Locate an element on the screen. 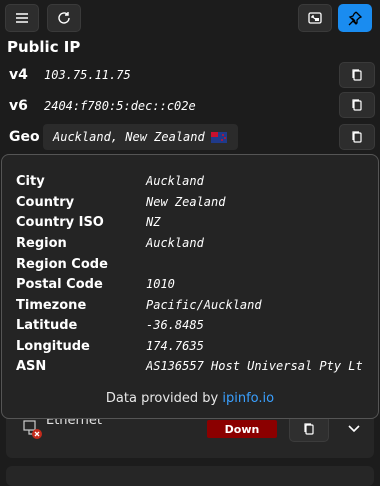 Image resolution: width=380 pixels, height=486 pixels. field-label: Country ISO is located at coordinates (60, 222).